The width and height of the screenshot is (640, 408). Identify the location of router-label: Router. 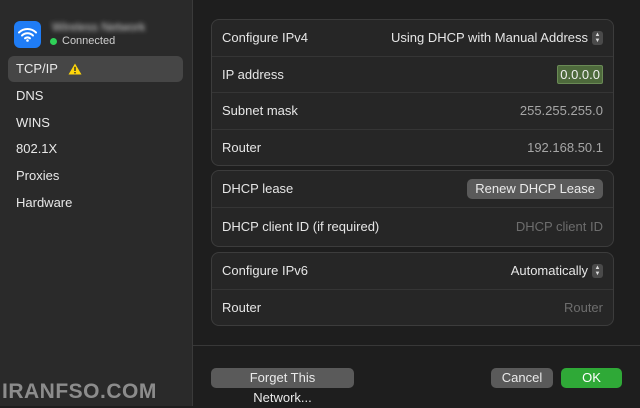
(242, 147).